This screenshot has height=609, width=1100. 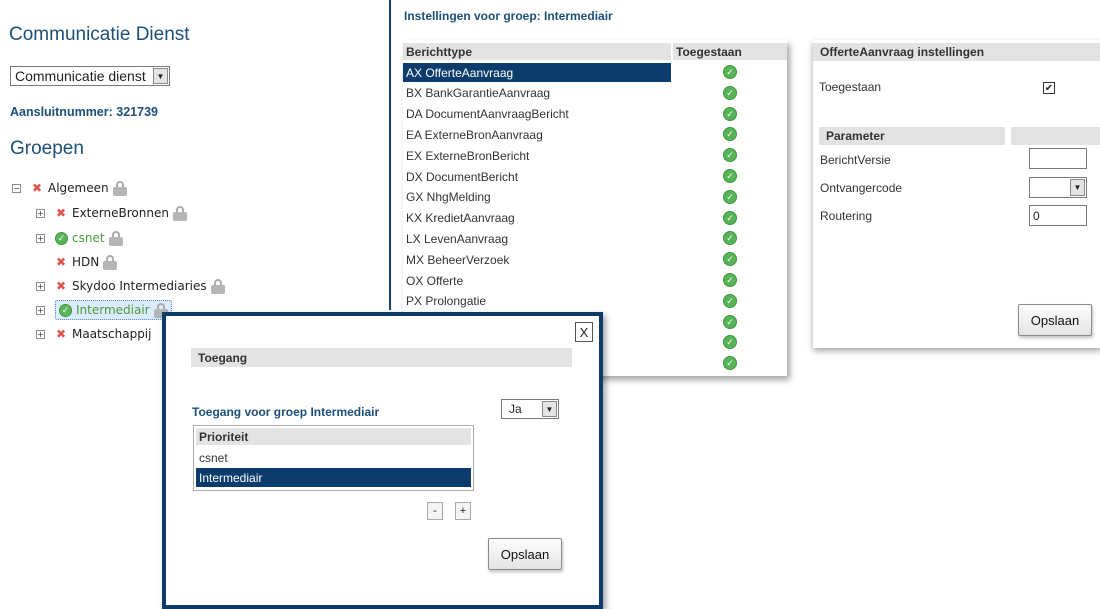 What do you see at coordinates (139, 286) in the screenshot?
I see `tree-node-label: Skydoo Intermediaries` at bounding box center [139, 286].